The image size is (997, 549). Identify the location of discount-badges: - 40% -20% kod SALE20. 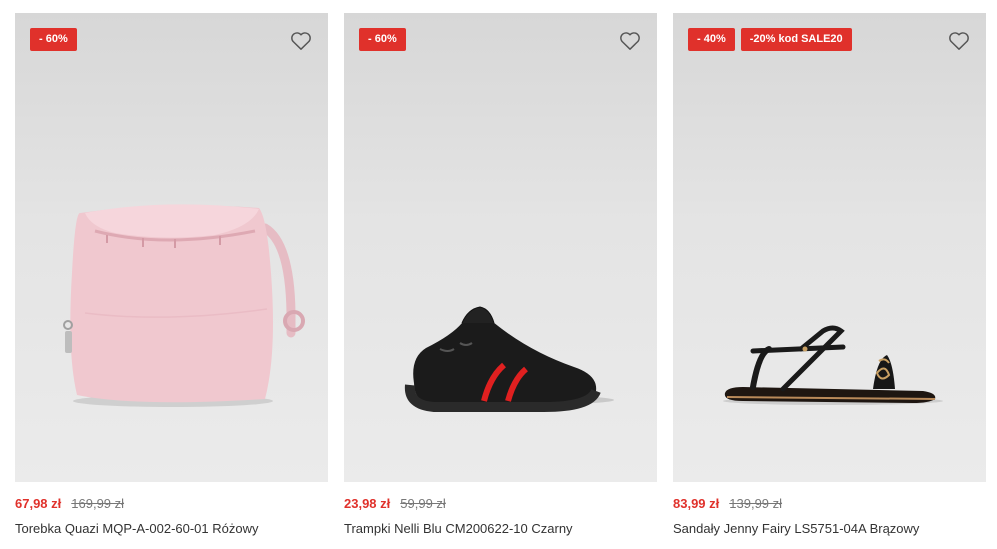
(770, 39).